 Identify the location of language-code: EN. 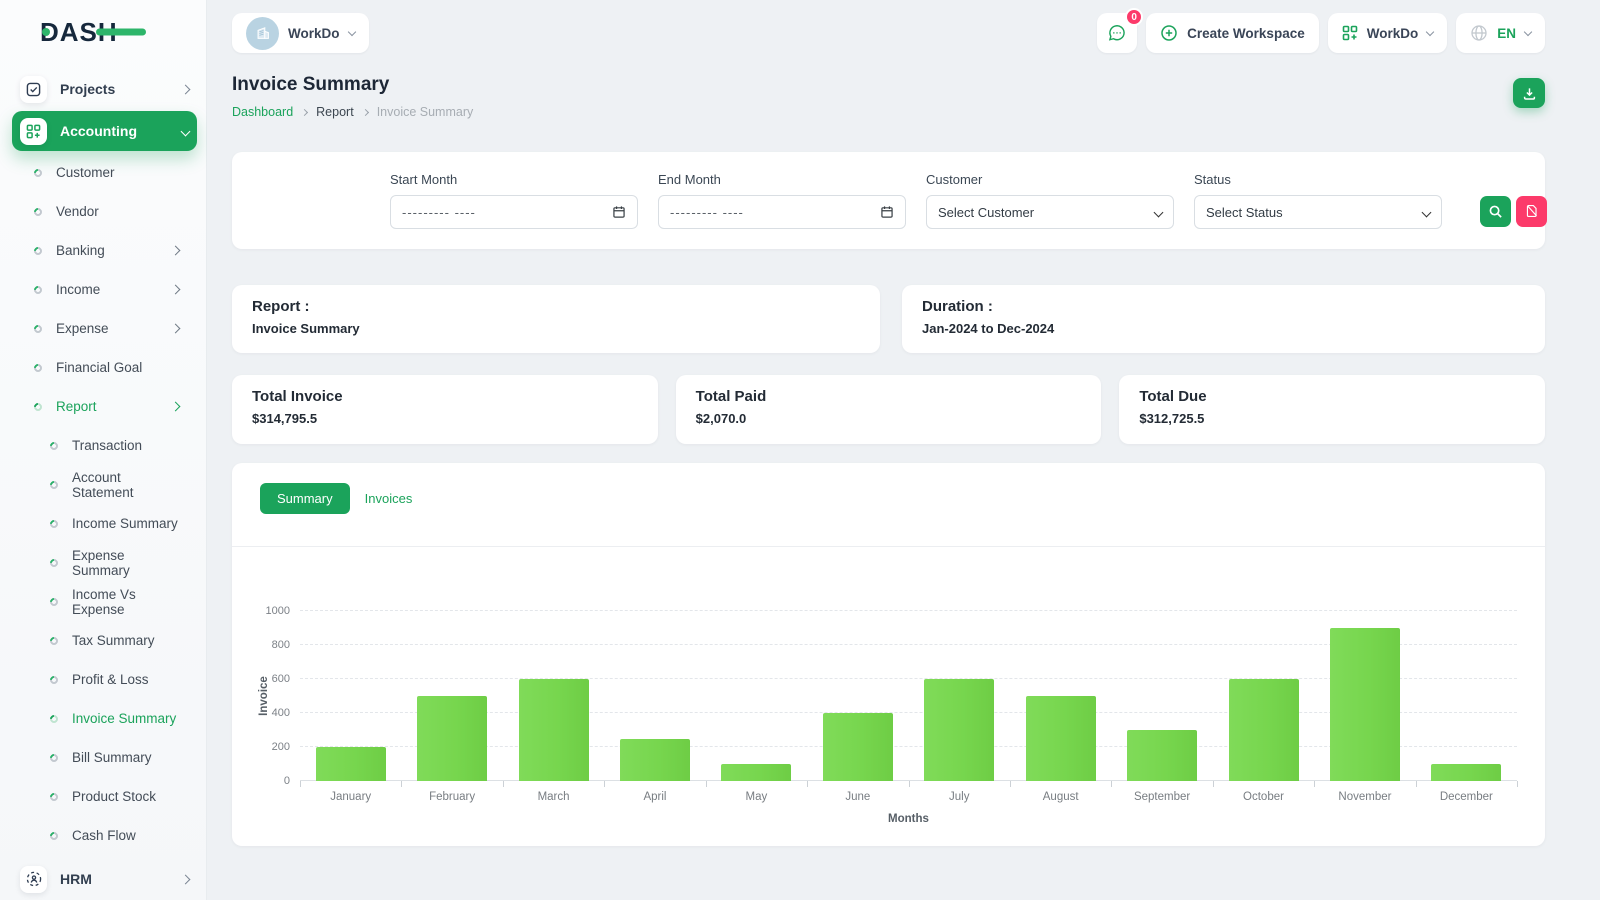
(1506, 33).